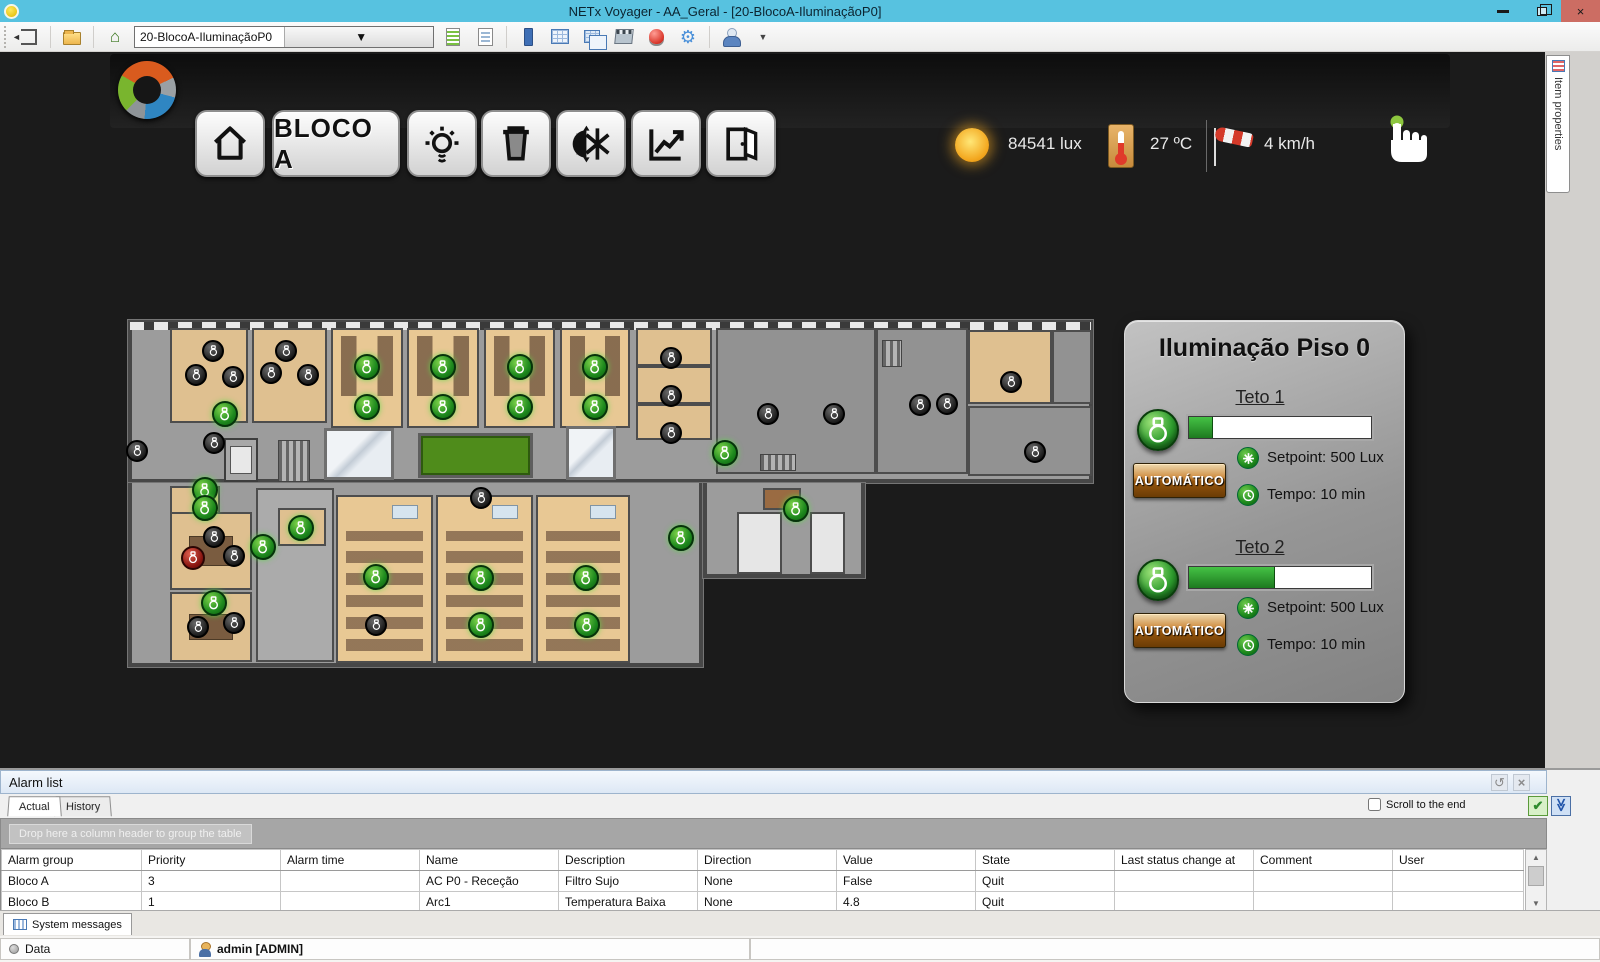  Describe the element at coordinates (1323, 860) in the screenshot. I see `column-header: Comment` at that location.